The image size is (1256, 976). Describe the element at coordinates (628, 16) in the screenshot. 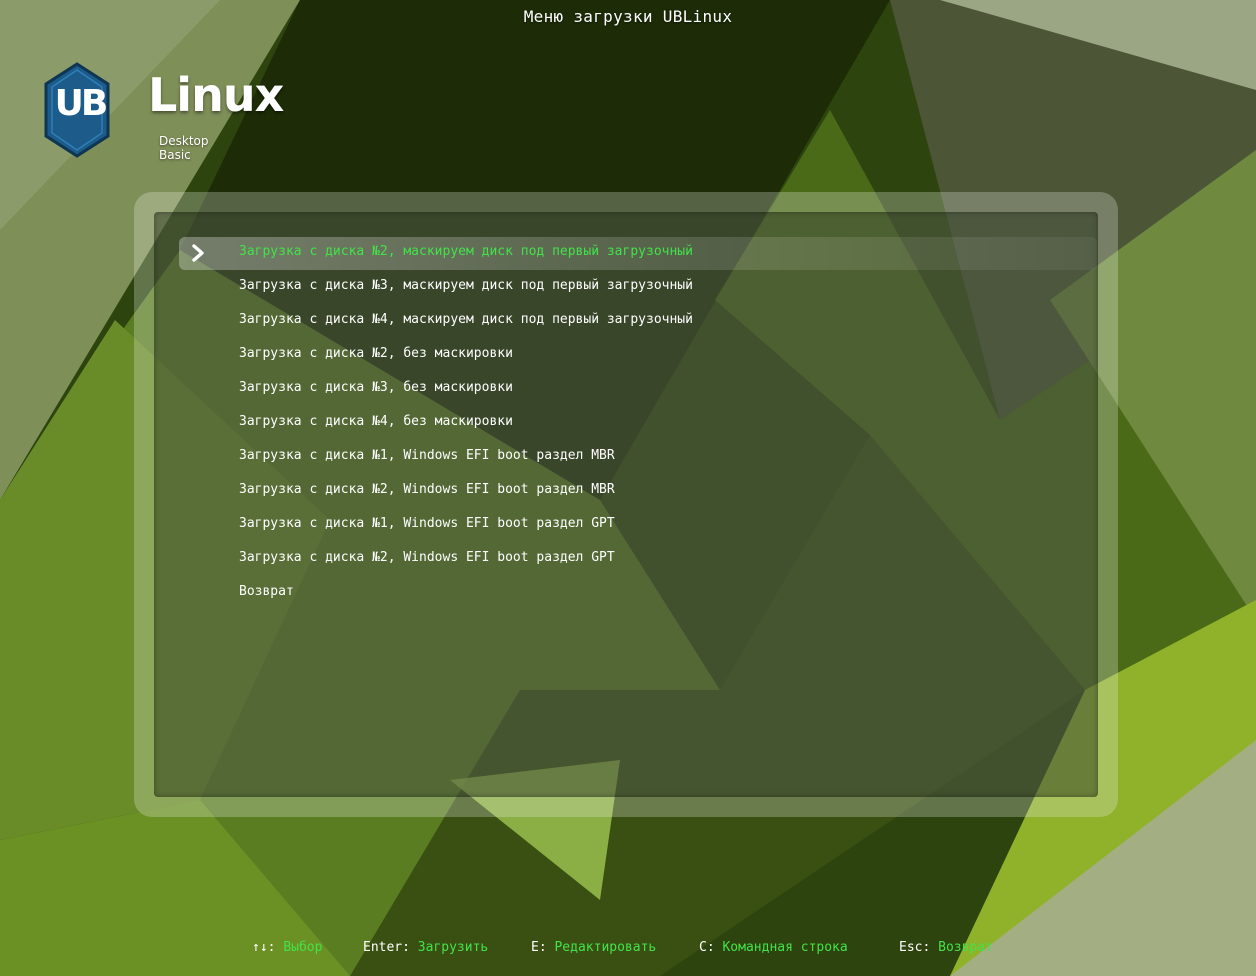

I see `page-title: Меню загрузки UBLinux` at that location.